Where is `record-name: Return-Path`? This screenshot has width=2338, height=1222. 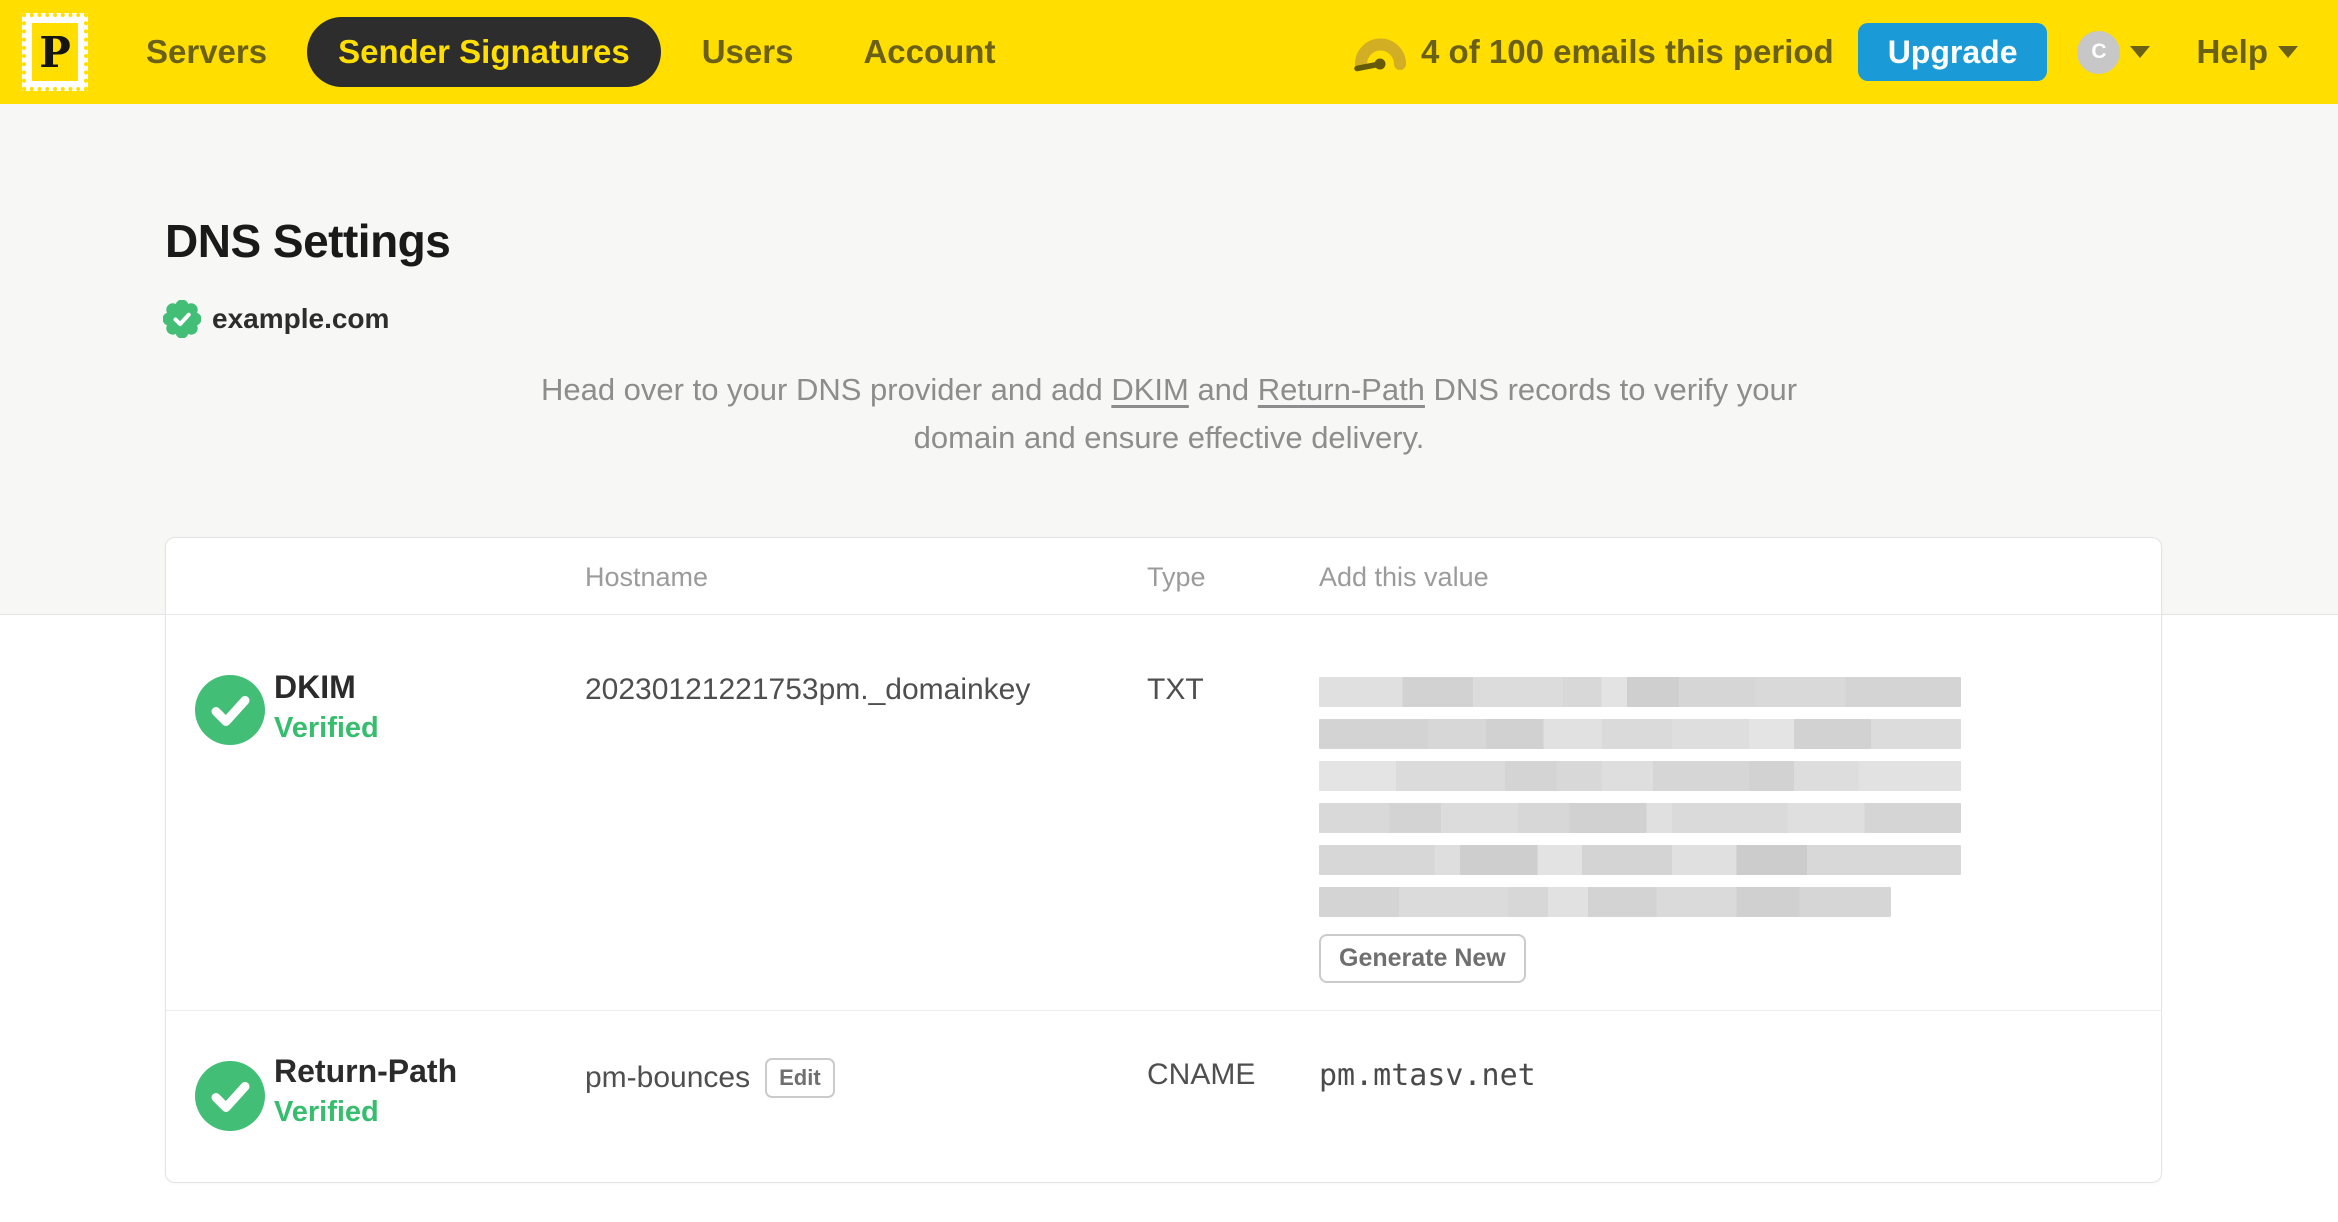
record-name: Return-Path is located at coordinates (366, 1071).